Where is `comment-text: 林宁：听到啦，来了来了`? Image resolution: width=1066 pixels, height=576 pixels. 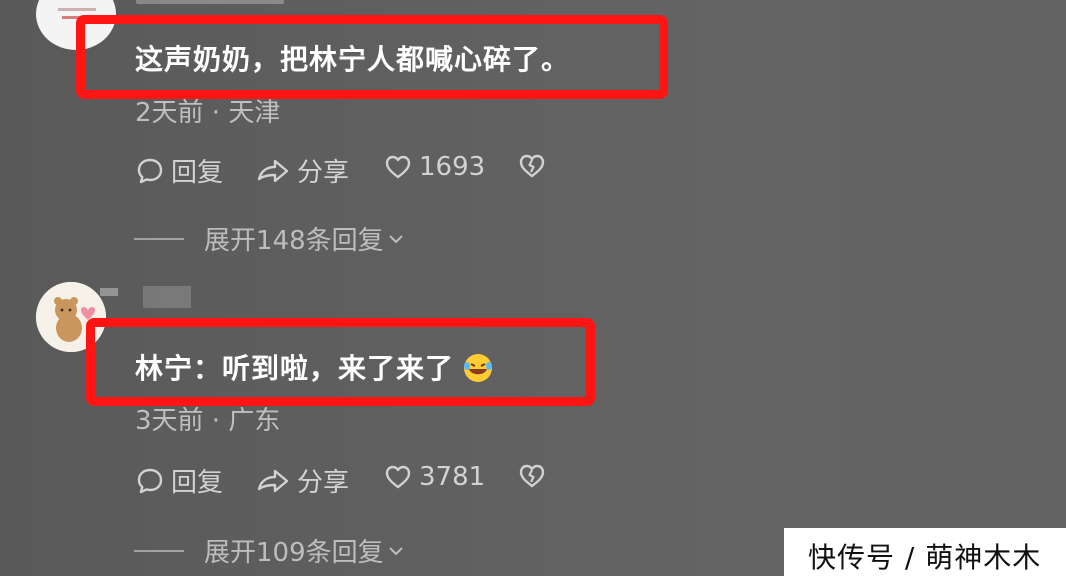
comment-text: 林宁：听到啦，来了来了 is located at coordinates (314, 367).